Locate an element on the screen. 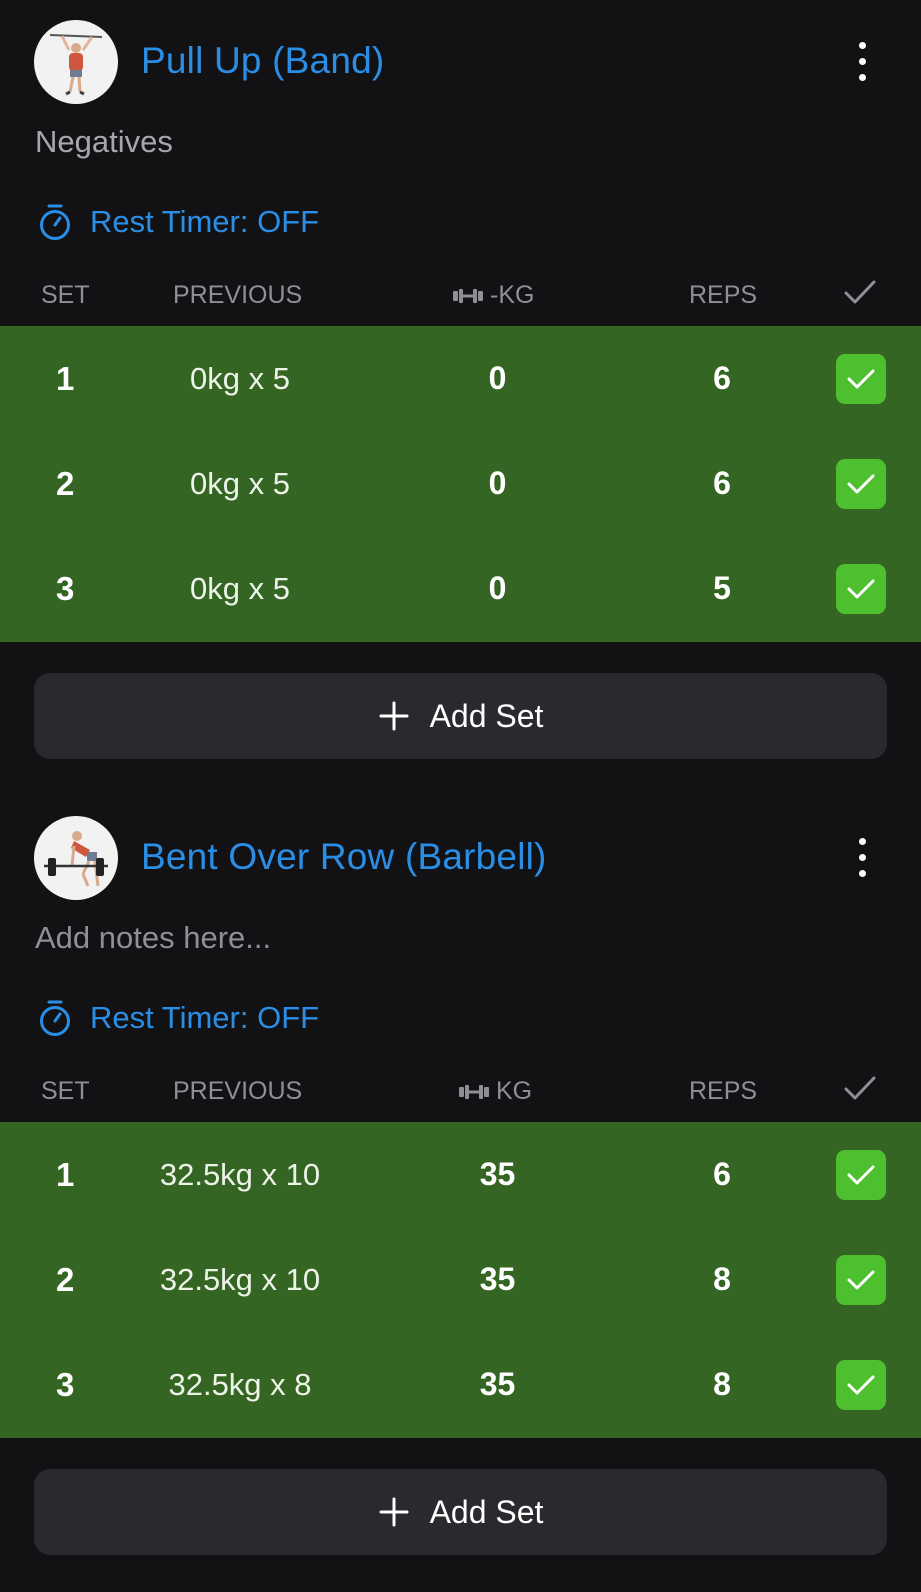 This screenshot has width=921, height=1592. pull-up-illustration-icon is located at coordinates (76, 65).